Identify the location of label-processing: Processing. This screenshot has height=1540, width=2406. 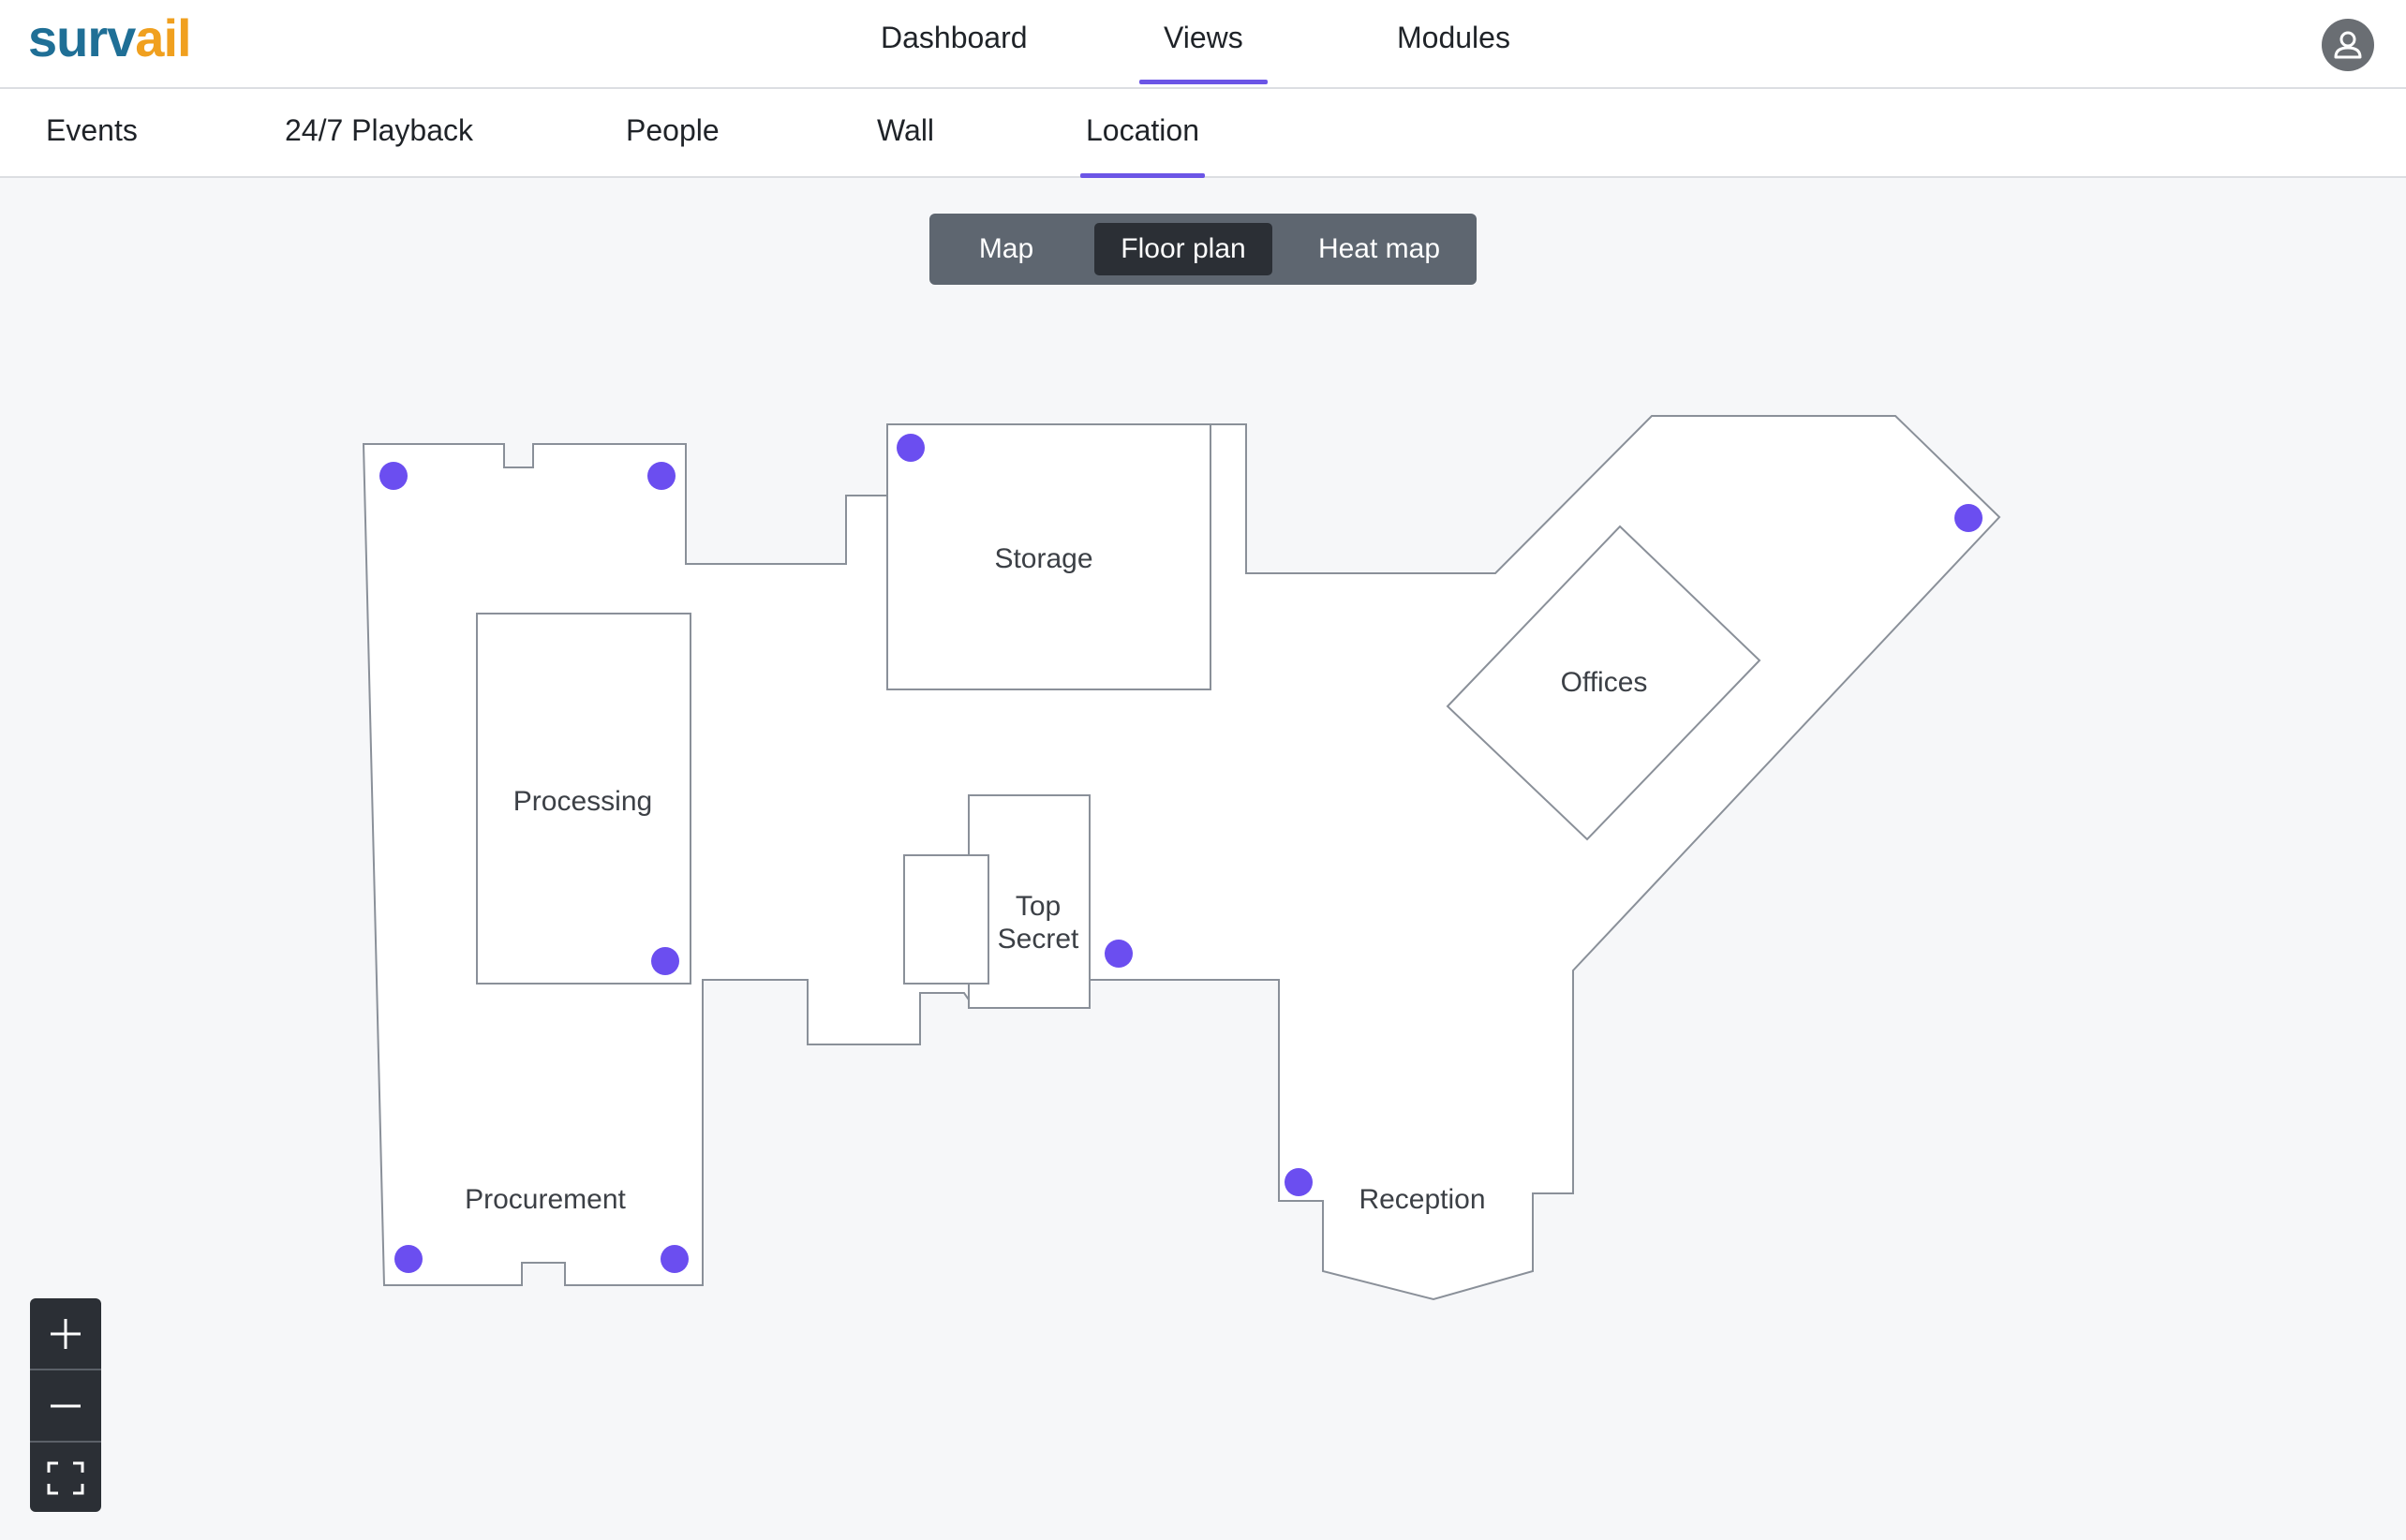
(582, 801).